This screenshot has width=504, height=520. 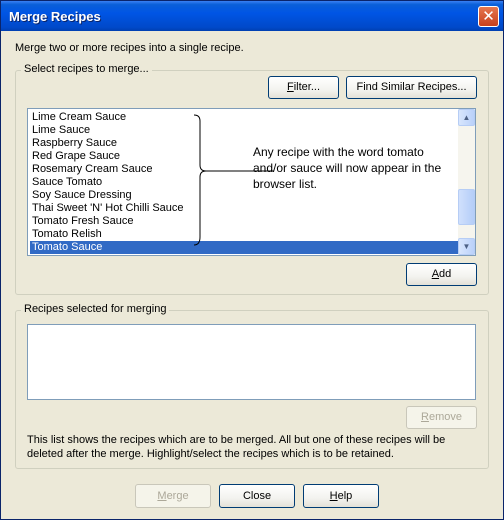 What do you see at coordinates (73, 143) in the screenshot?
I see `list-item: Raspberry Sauce` at bounding box center [73, 143].